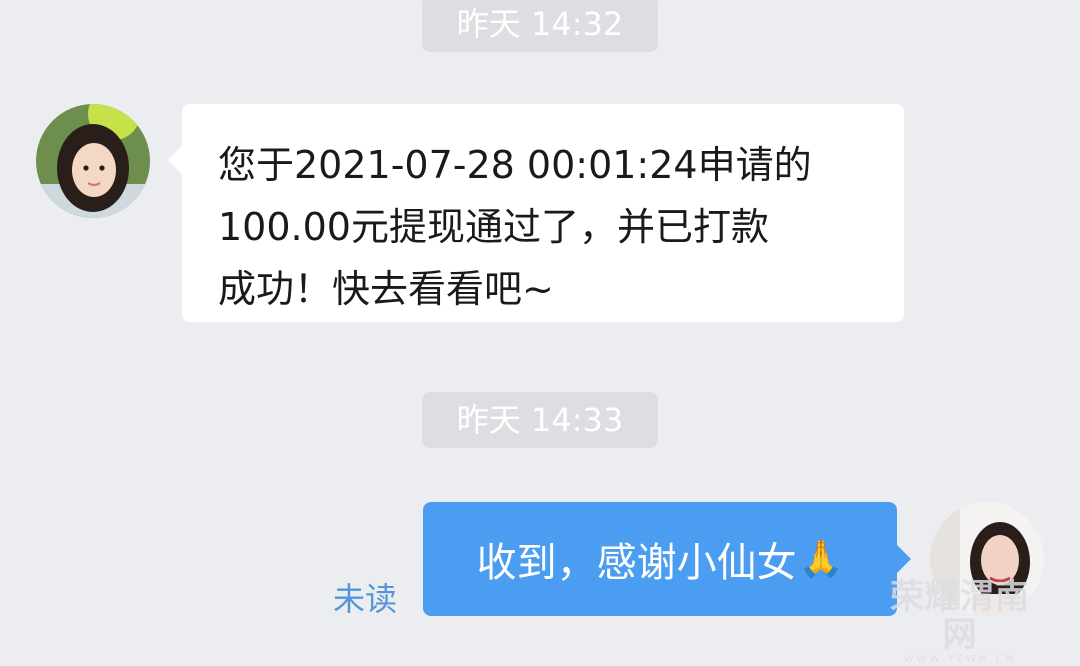 The height and width of the screenshot is (666, 1080). I want to click on timestamp-2: 昨天 14:33, so click(540, 420).